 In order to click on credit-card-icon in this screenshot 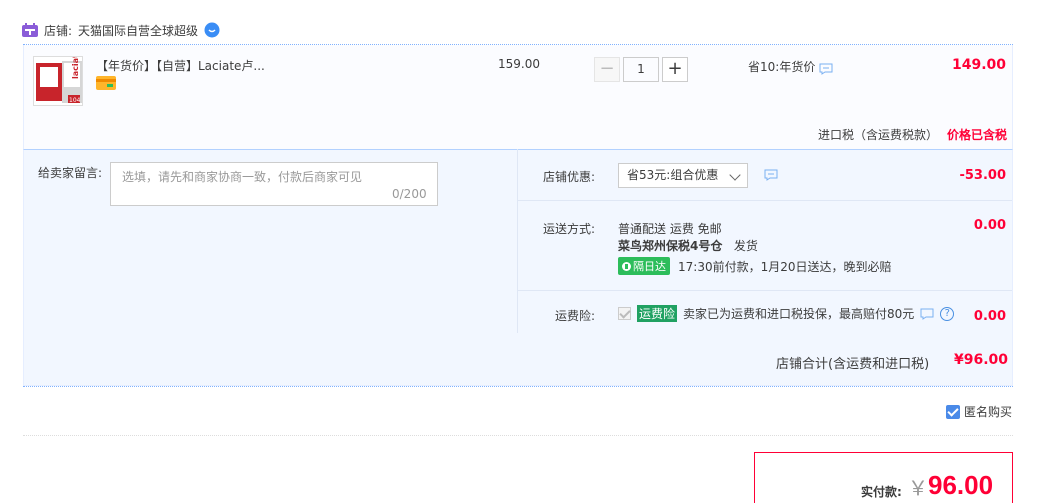, I will do `click(106, 83)`.